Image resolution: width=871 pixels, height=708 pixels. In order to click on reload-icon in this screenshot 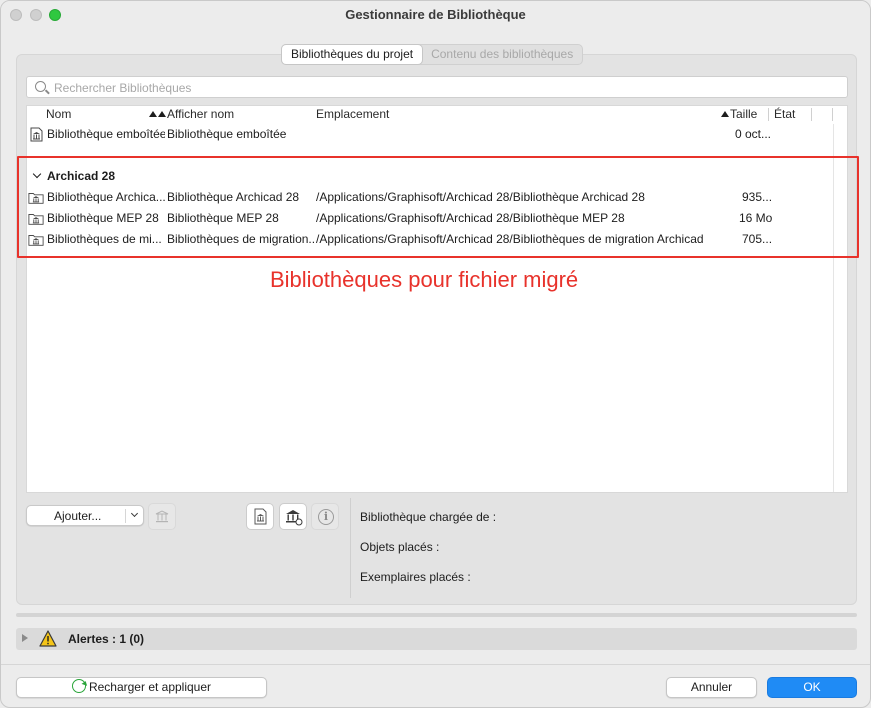, I will do `click(78, 686)`.